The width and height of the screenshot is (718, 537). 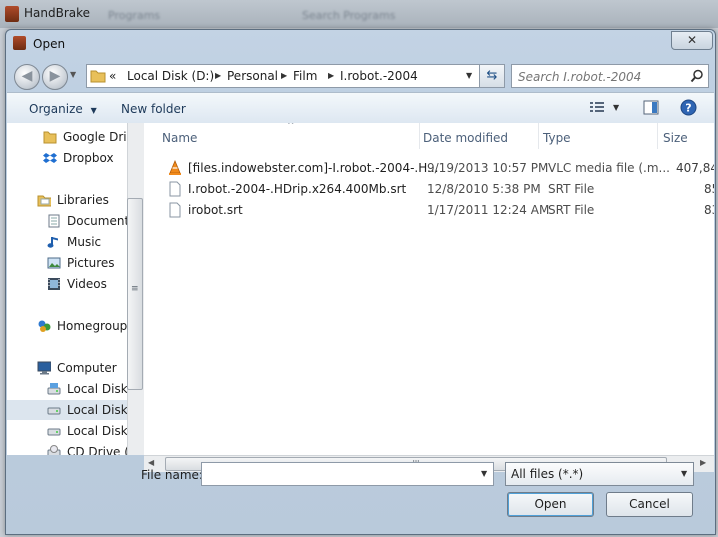 What do you see at coordinates (55, 77) in the screenshot?
I see `forward-button: ▶` at bounding box center [55, 77].